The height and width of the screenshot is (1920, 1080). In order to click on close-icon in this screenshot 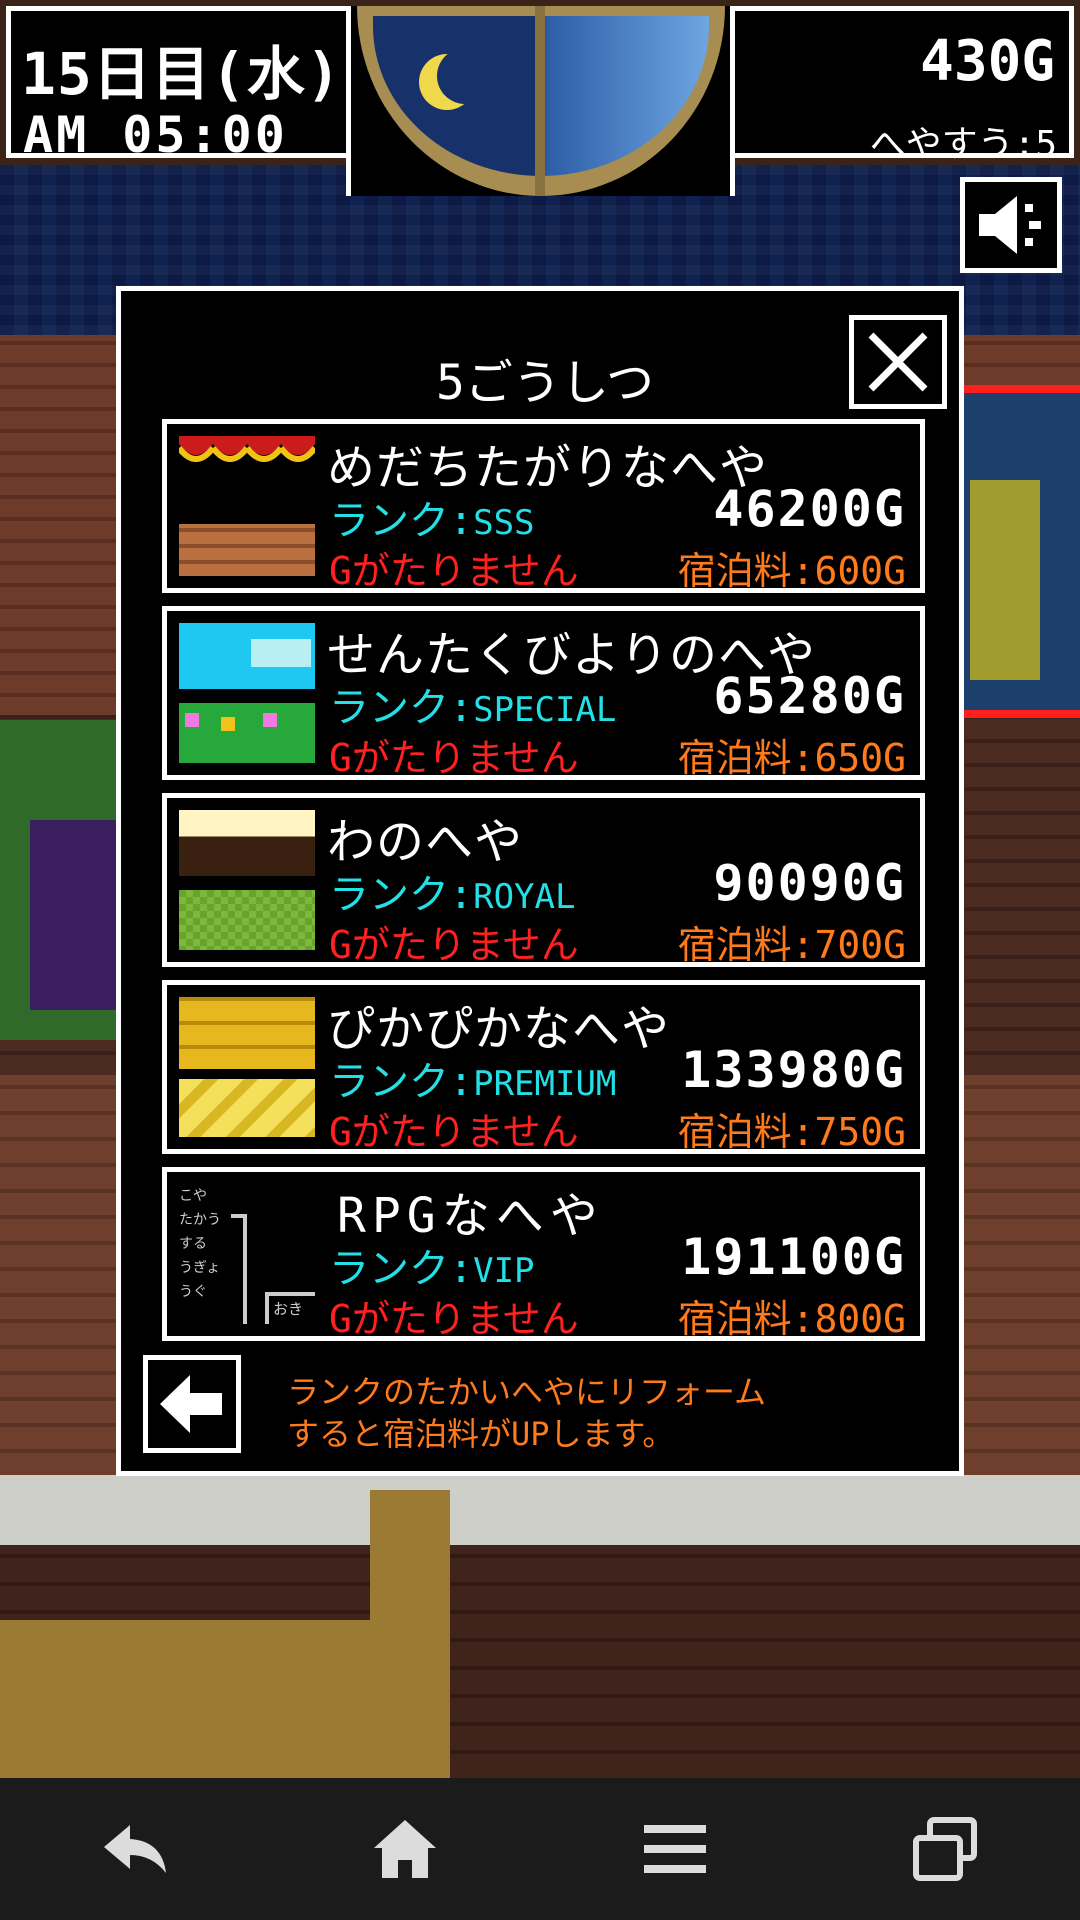, I will do `click(898, 362)`.